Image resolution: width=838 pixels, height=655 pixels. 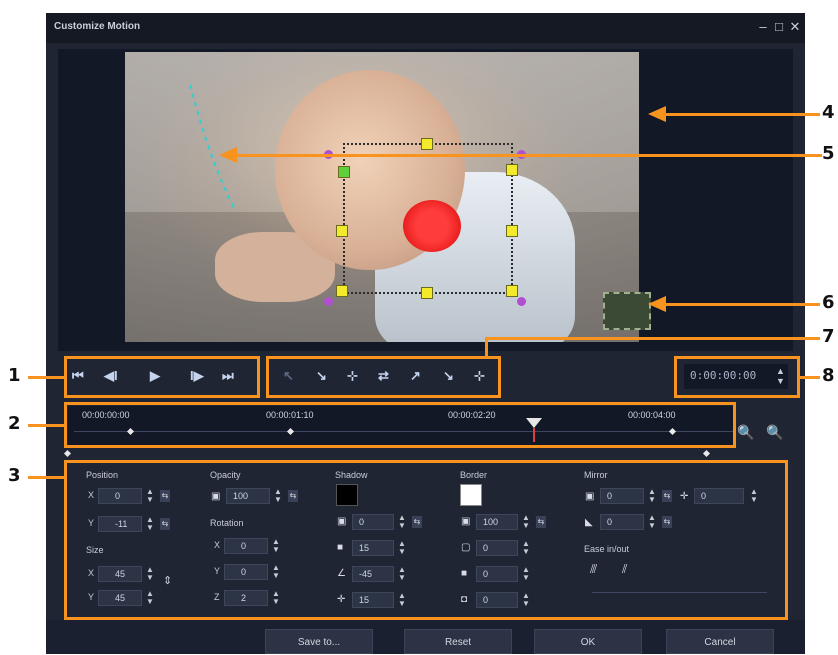 I want to click on title-bar: Customize Motion – □ ✕, so click(x=425, y=28).